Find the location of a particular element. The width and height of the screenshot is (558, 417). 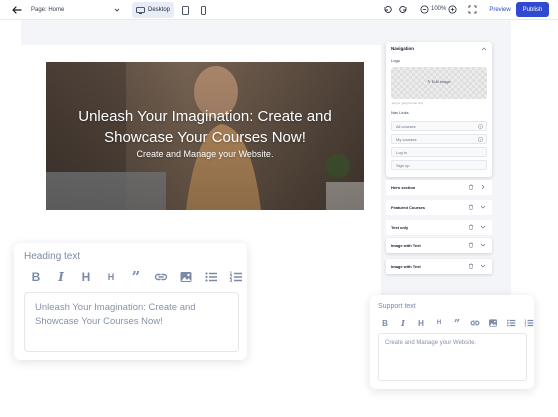

hero-subtitle: Create and Manage your Website. is located at coordinates (205, 154).